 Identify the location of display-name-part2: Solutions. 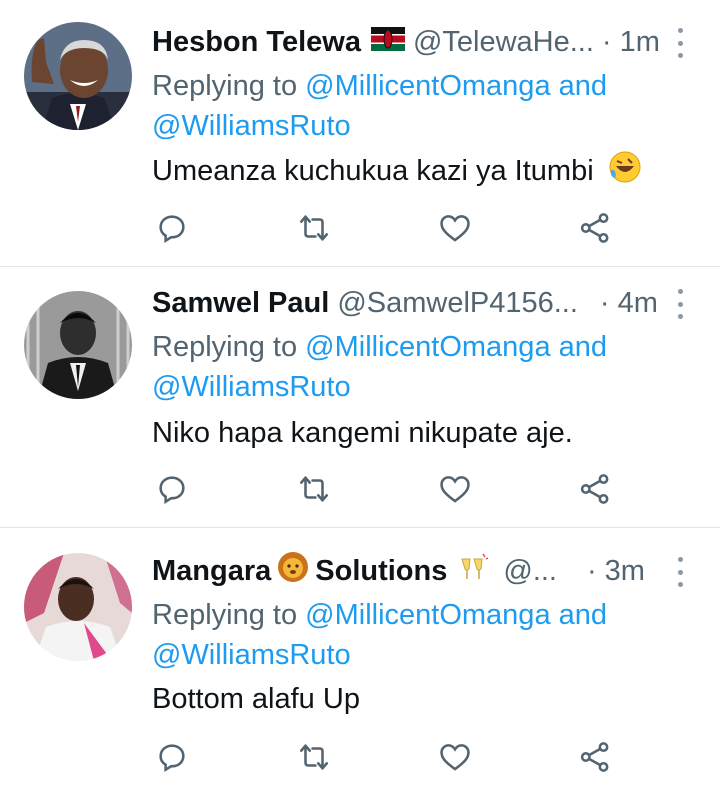
(381, 571).